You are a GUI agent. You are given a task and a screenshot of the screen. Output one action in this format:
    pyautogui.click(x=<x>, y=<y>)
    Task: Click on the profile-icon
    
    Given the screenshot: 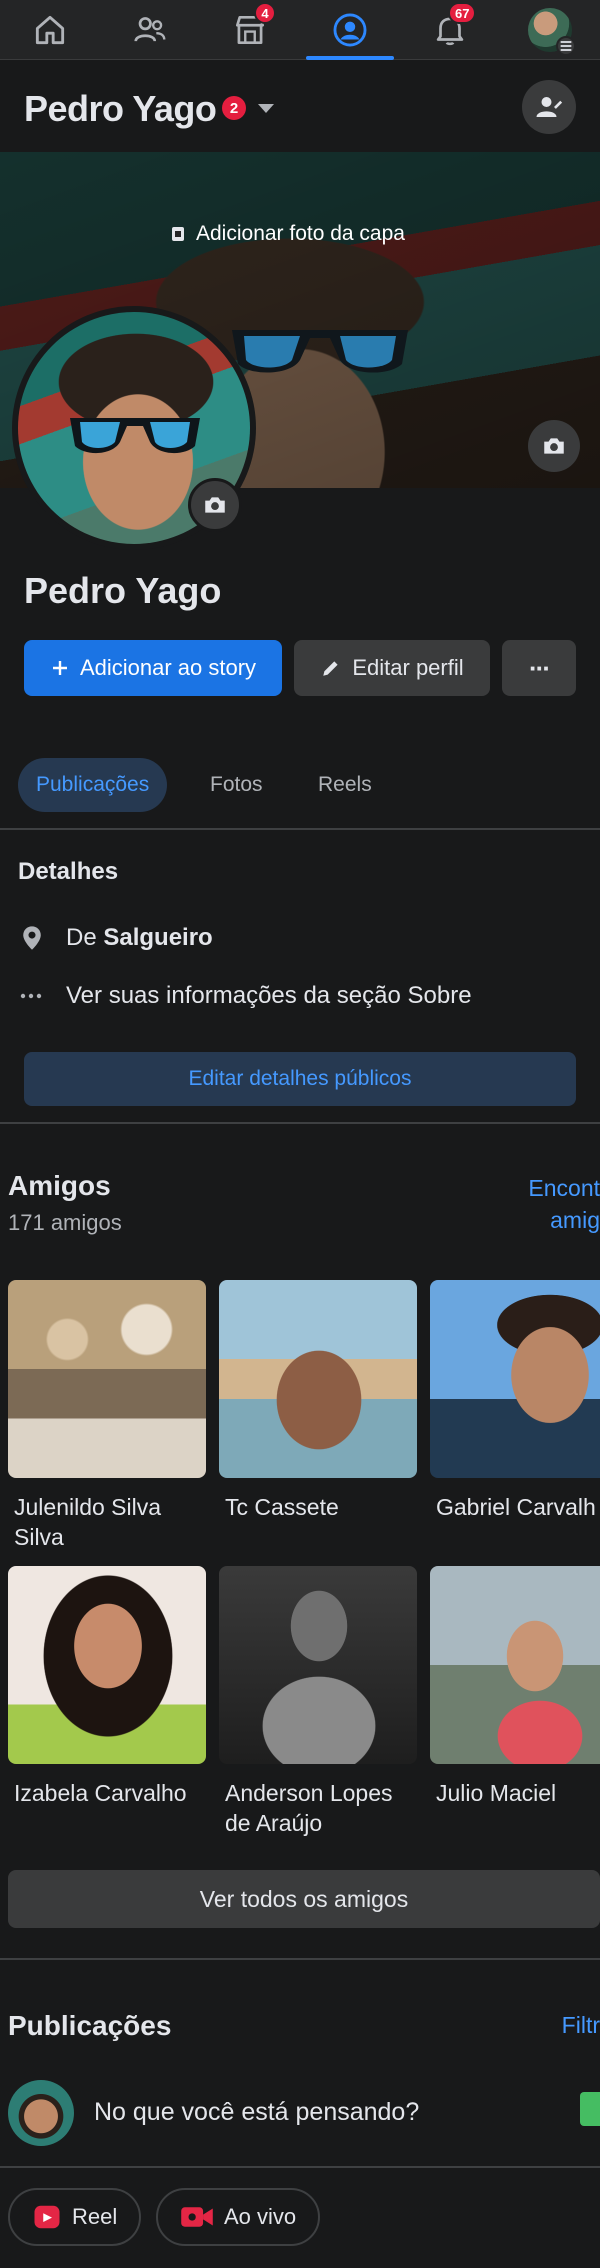 What is the action you would take?
    pyautogui.click(x=350, y=30)
    